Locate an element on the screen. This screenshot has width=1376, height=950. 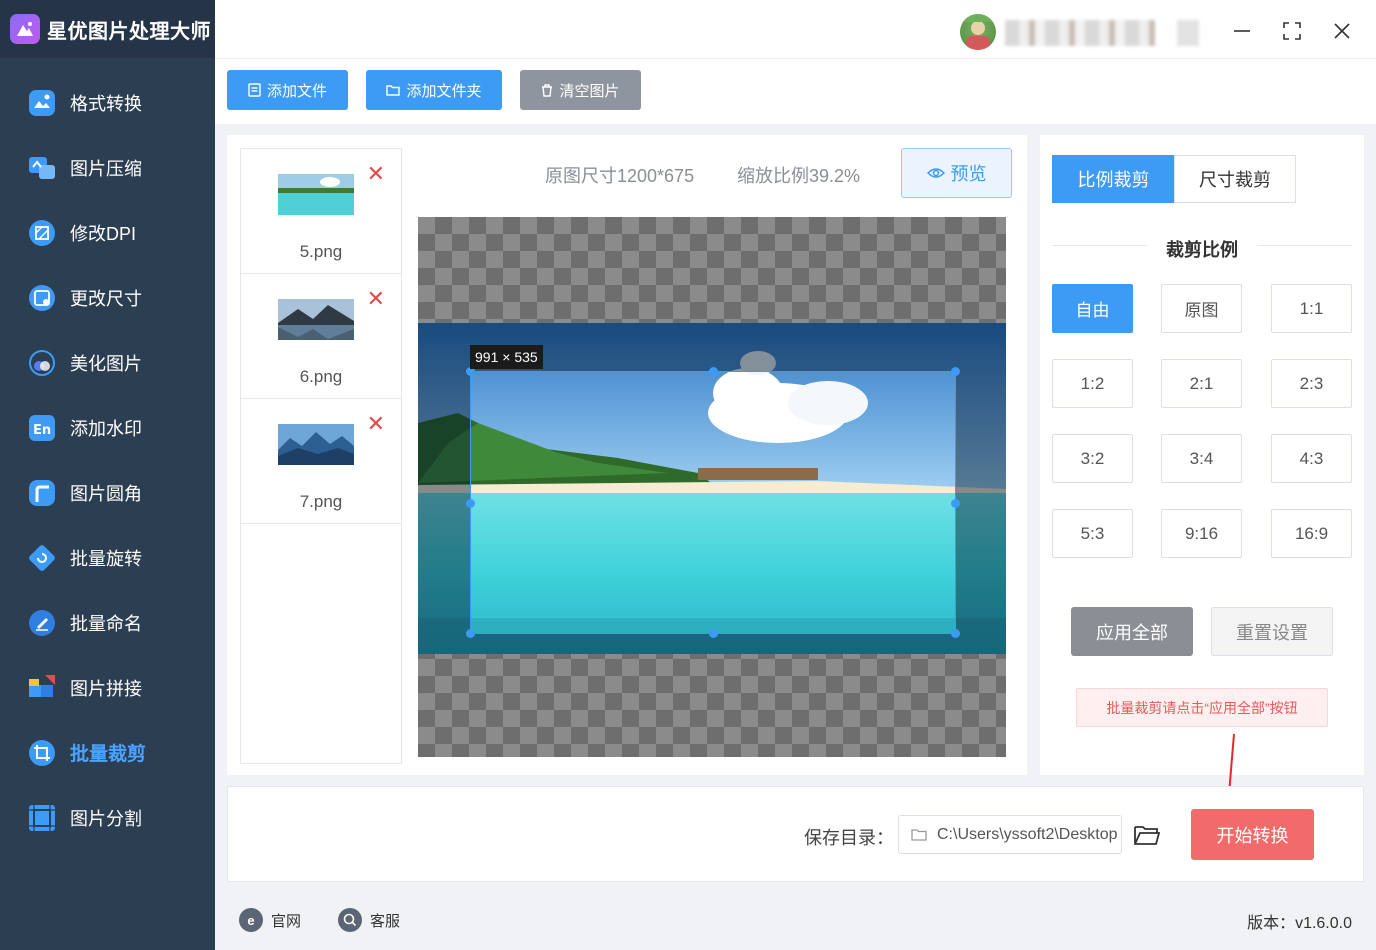
support-link: 客服 is located at coordinates (369, 920).